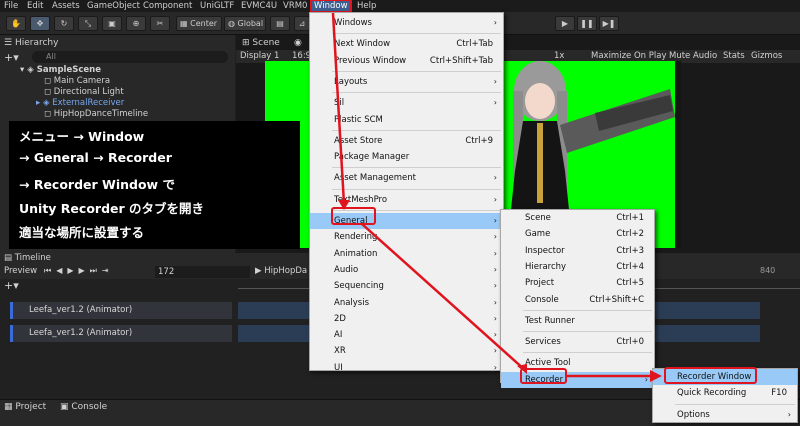  I want to click on hierarchy-item: ▸ ◈ ExternalReceiver, so click(80, 103).